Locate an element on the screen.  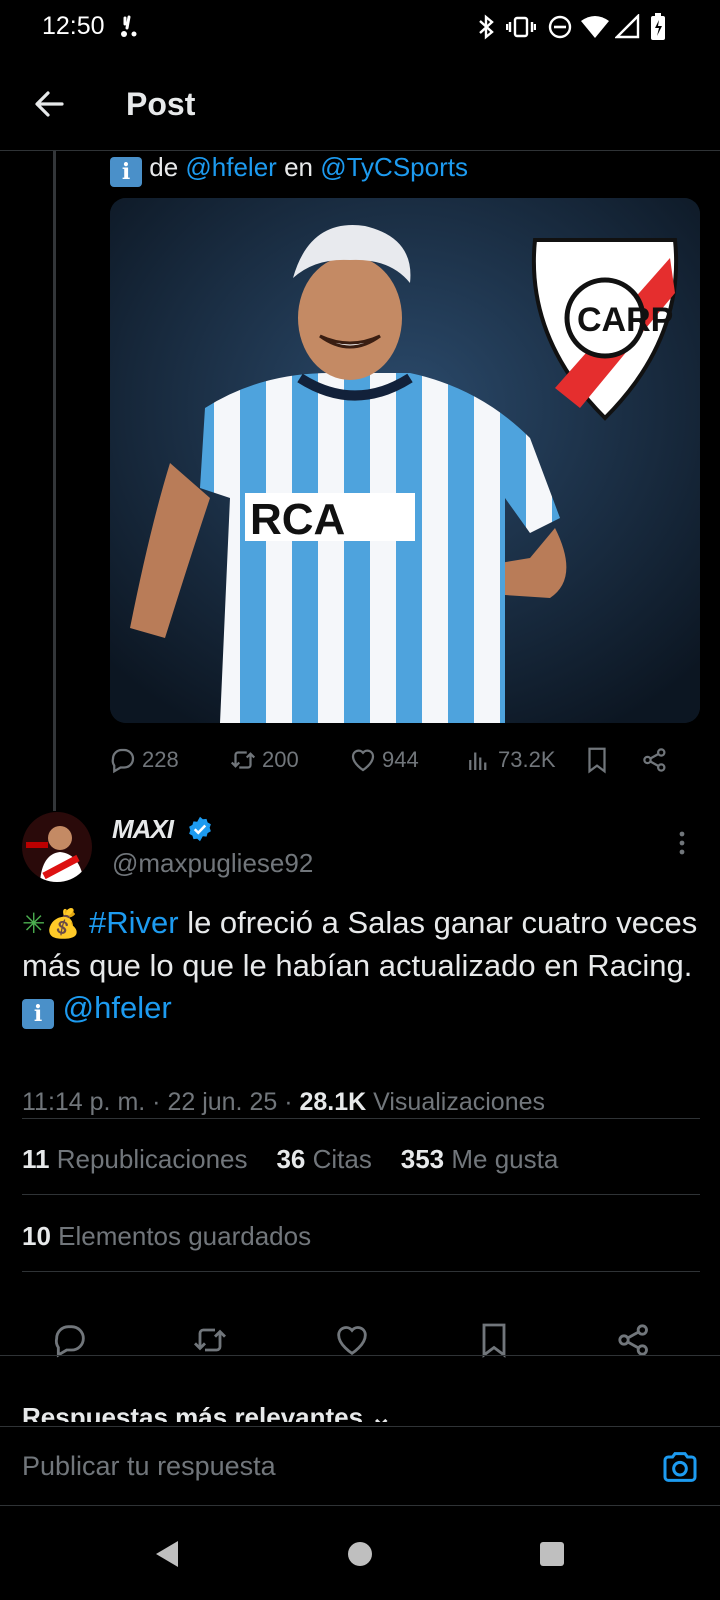
repost-action: 200 is located at coordinates (263, 760).